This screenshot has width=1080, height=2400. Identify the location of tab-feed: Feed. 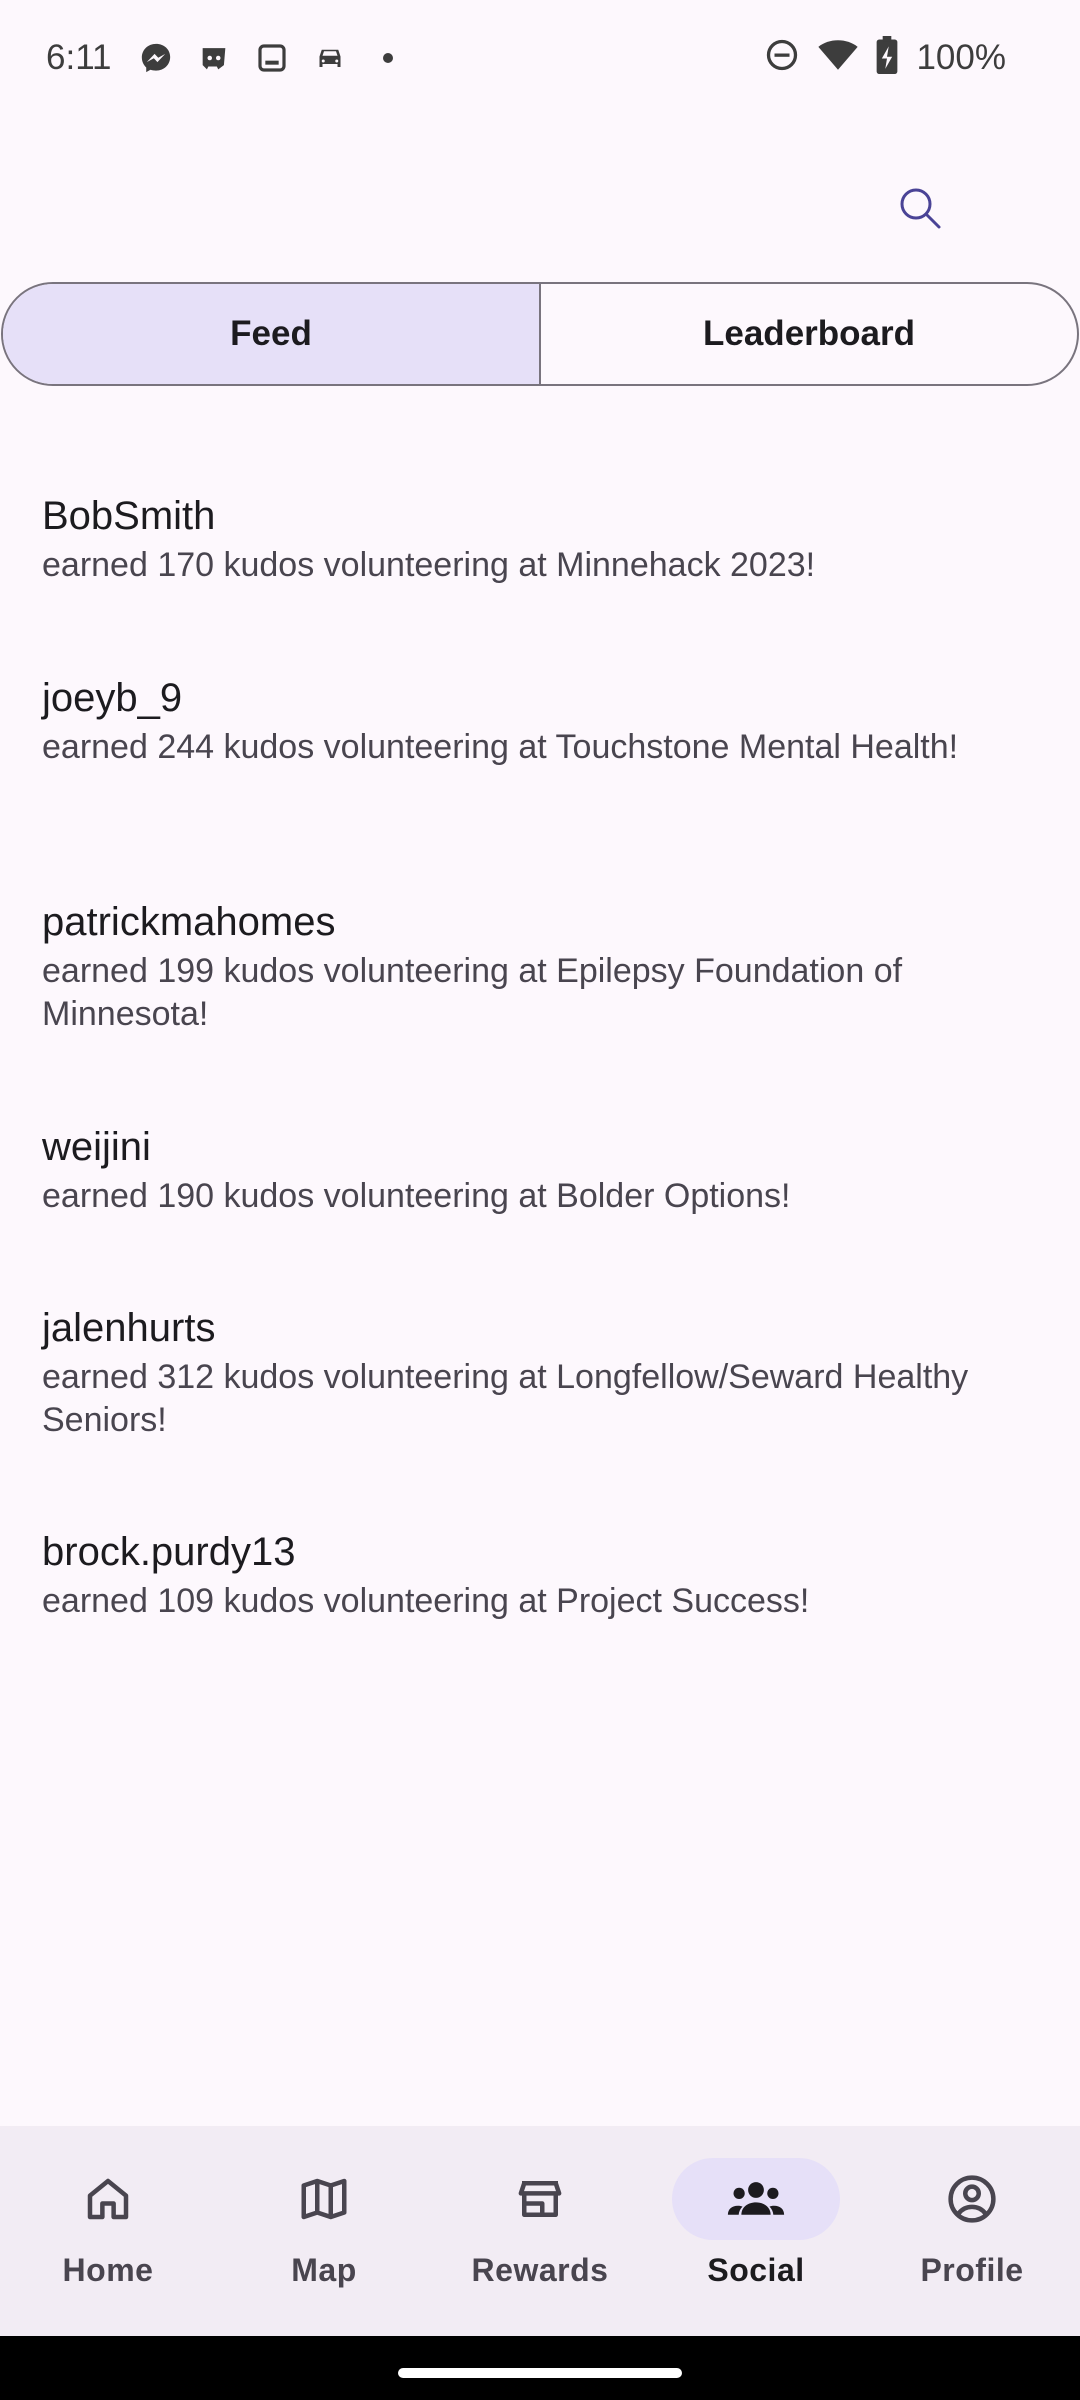
(271, 334).